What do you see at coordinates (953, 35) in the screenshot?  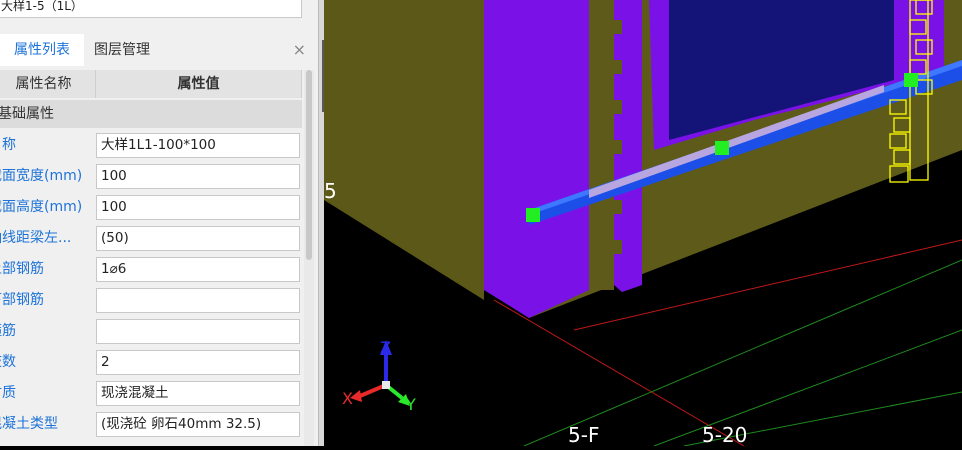 I see `wall-right-edge` at bounding box center [953, 35].